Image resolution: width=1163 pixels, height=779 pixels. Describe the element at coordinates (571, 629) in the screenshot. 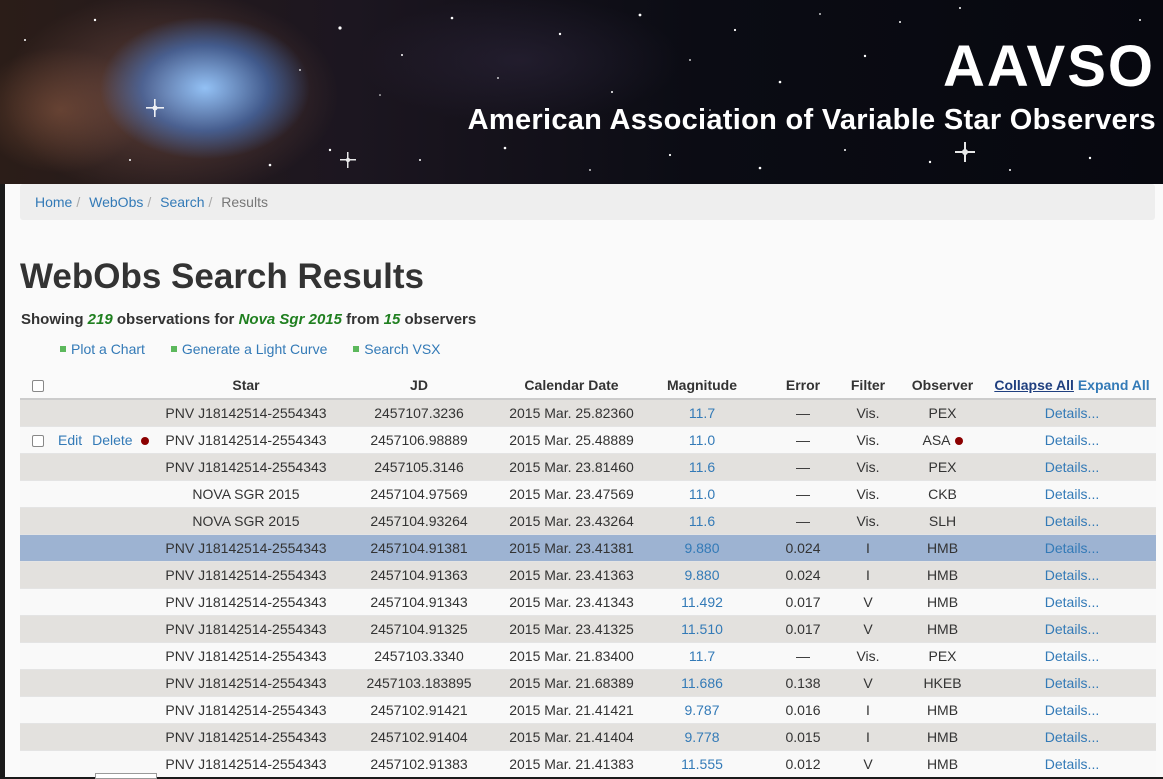

I see `cell-date: 2015 Mar. 23.41325` at that location.